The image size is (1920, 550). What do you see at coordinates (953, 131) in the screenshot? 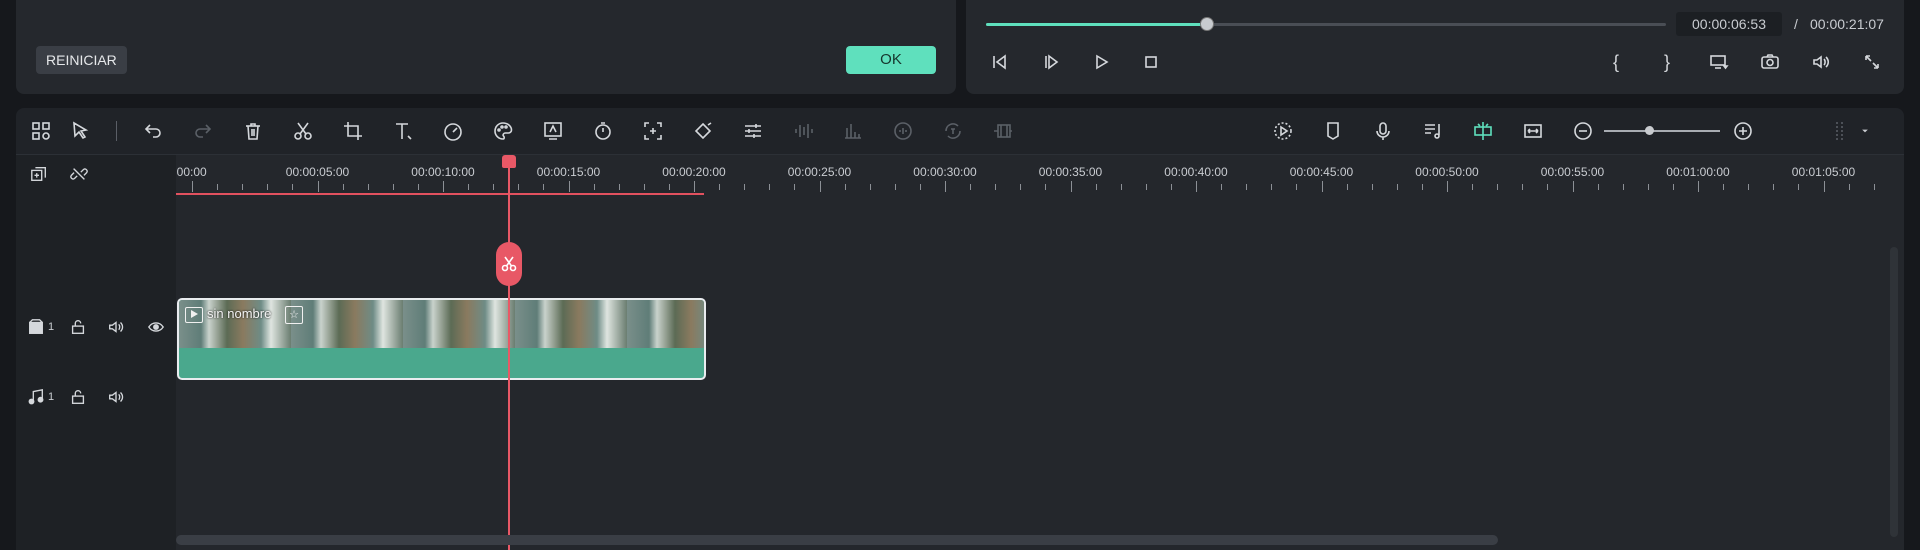
I see `speech-to-text-icon` at bounding box center [953, 131].